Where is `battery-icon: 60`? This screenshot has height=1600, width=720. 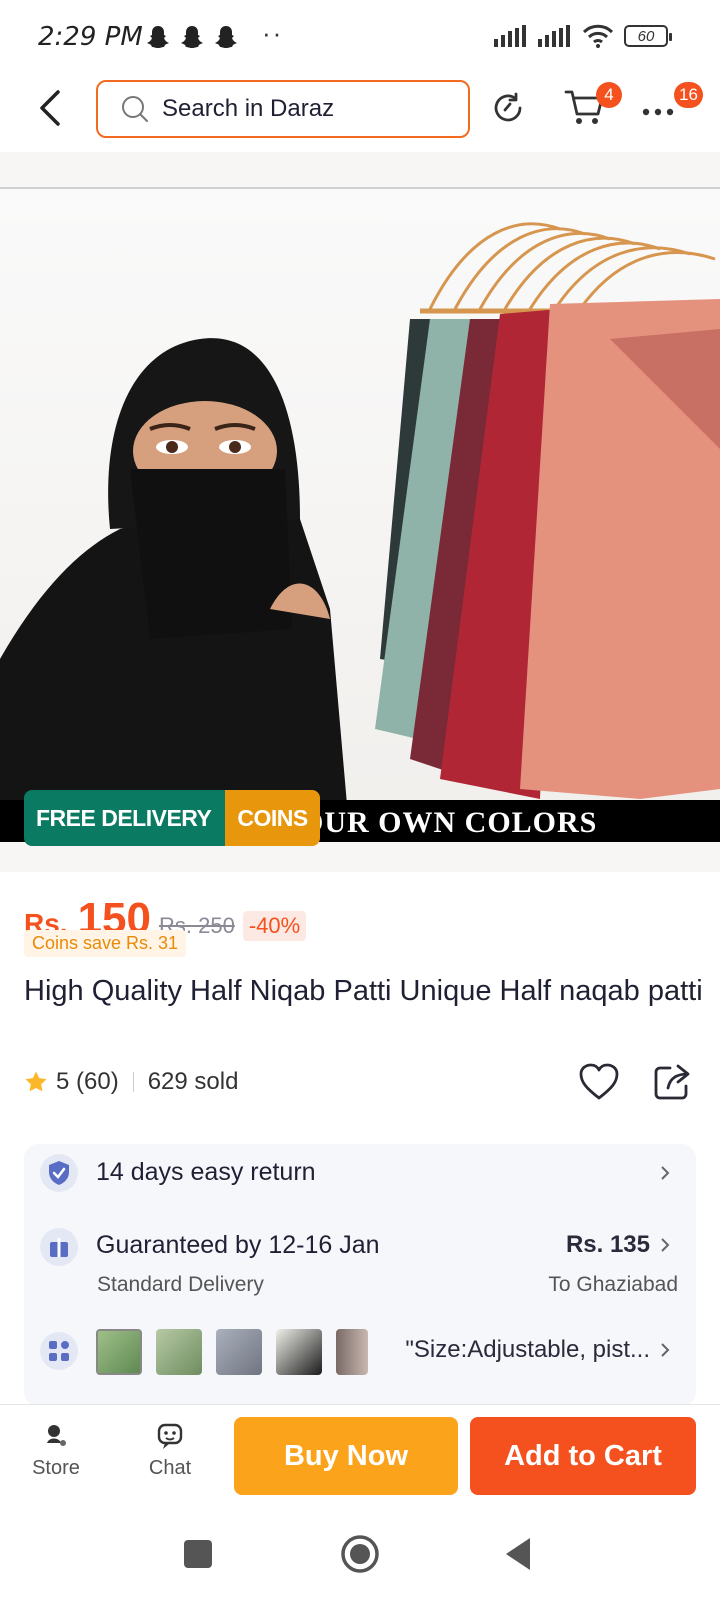
battery-icon: 60 is located at coordinates (648, 36).